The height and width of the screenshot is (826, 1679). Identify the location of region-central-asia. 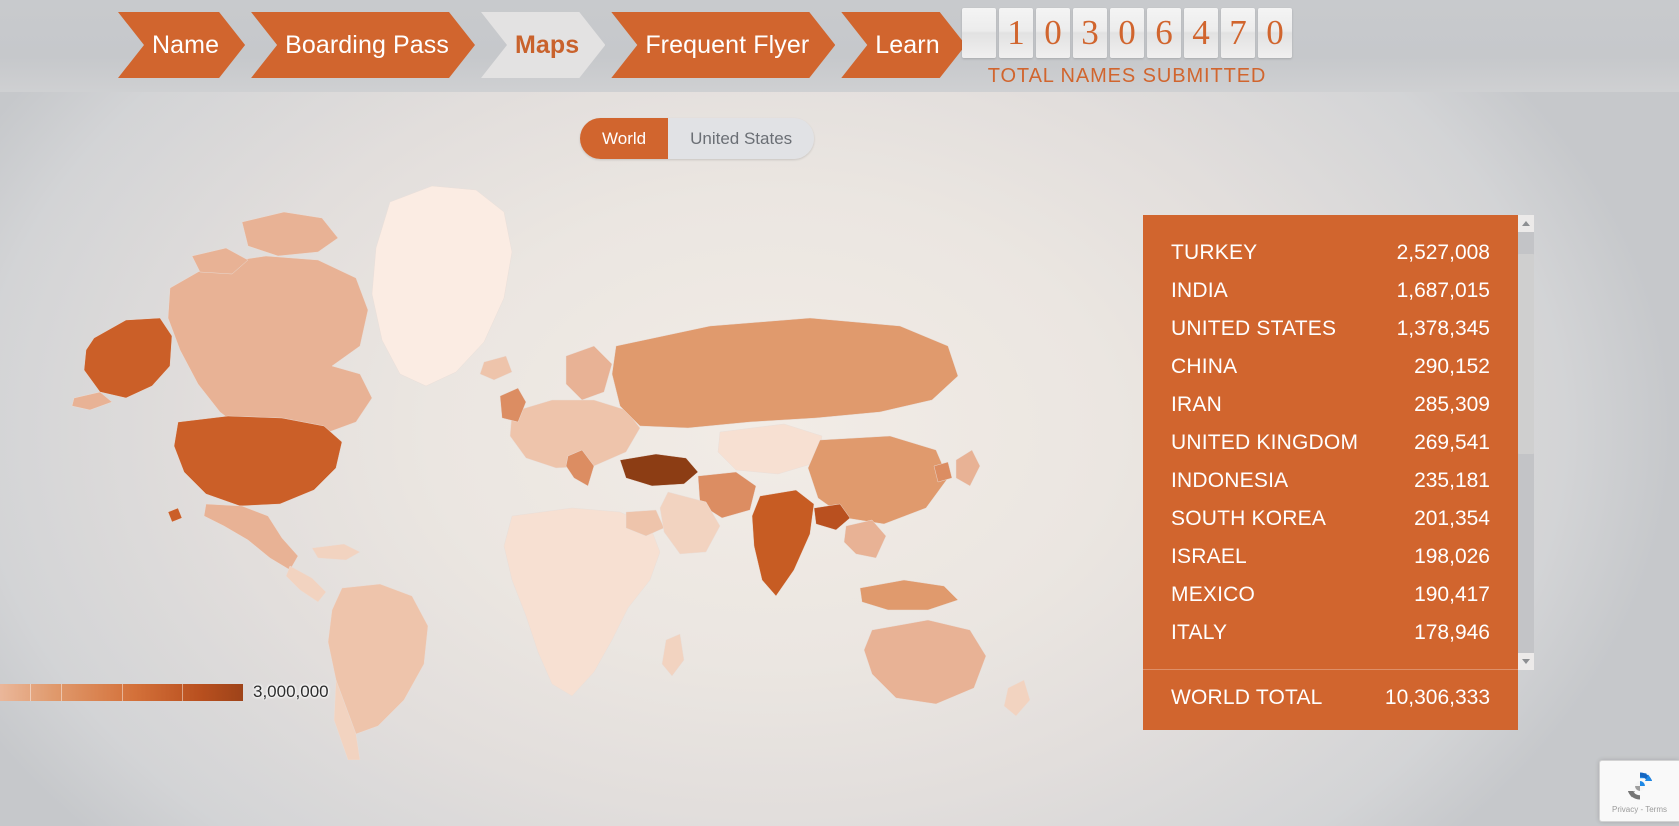
(770, 449).